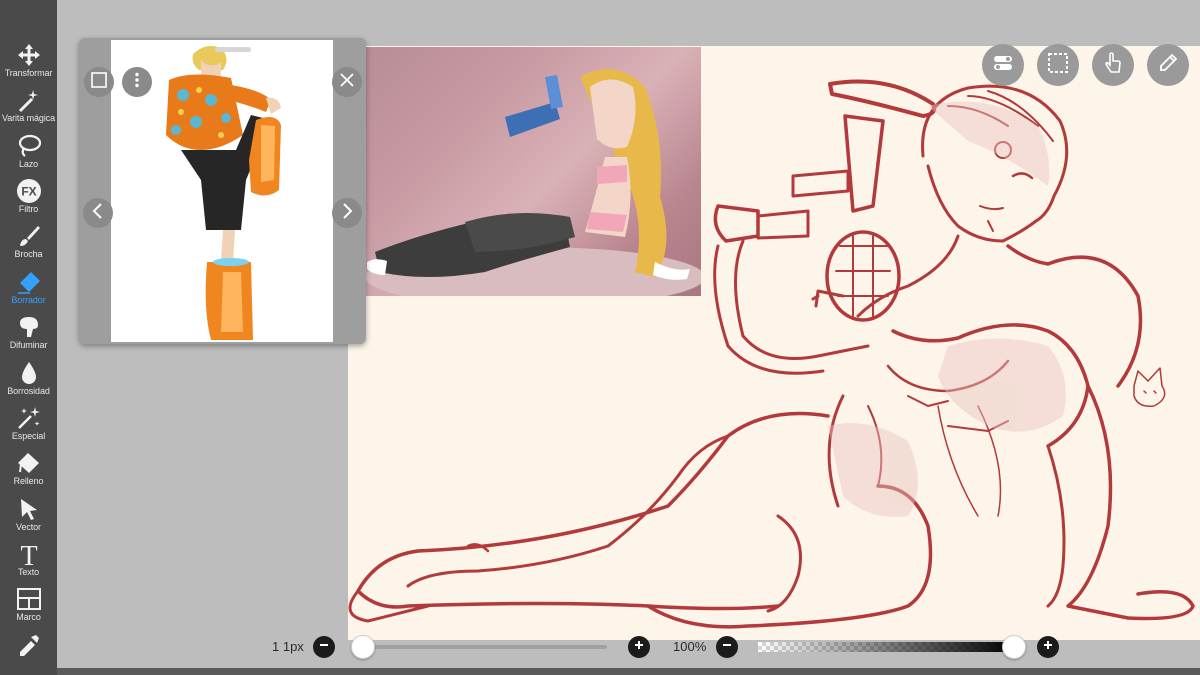 The height and width of the screenshot is (675, 1200). What do you see at coordinates (288, 646) in the screenshot?
I see `brush-size-readout: 1 1px` at bounding box center [288, 646].